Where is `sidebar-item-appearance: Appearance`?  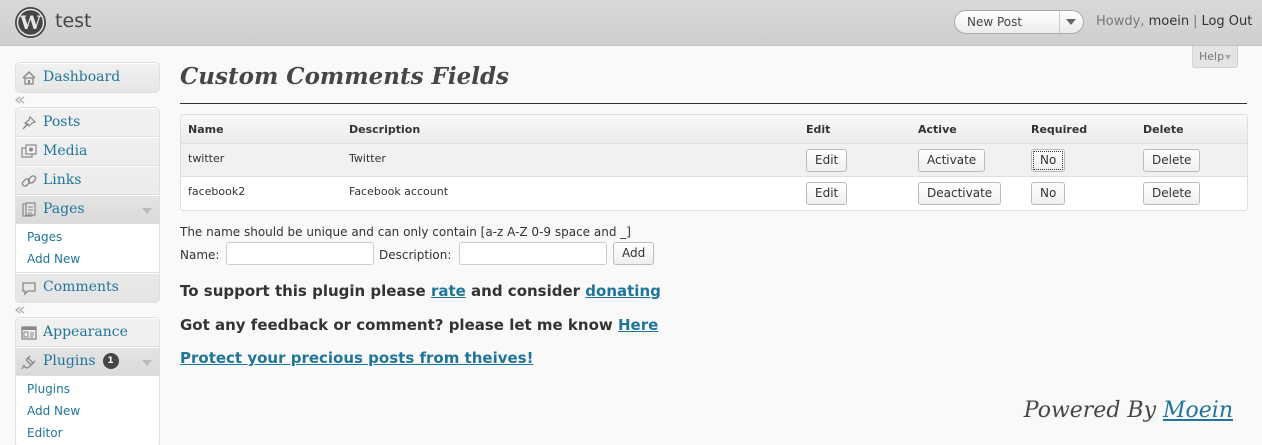 sidebar-item-appearance: Appearance is located at coordinates (87, 332).